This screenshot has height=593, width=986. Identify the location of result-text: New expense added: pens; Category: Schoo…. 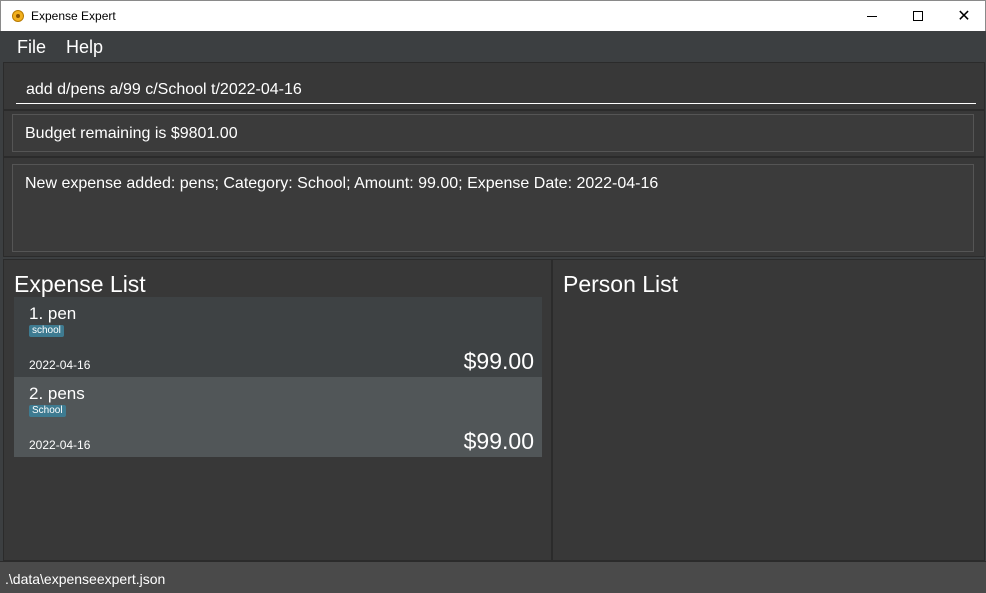
(342, 183).